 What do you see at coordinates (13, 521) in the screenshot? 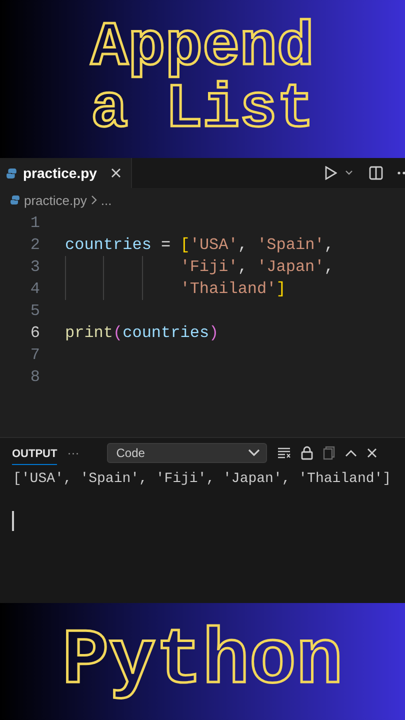
I see `text-cursor` at bounding box center [13, 521].